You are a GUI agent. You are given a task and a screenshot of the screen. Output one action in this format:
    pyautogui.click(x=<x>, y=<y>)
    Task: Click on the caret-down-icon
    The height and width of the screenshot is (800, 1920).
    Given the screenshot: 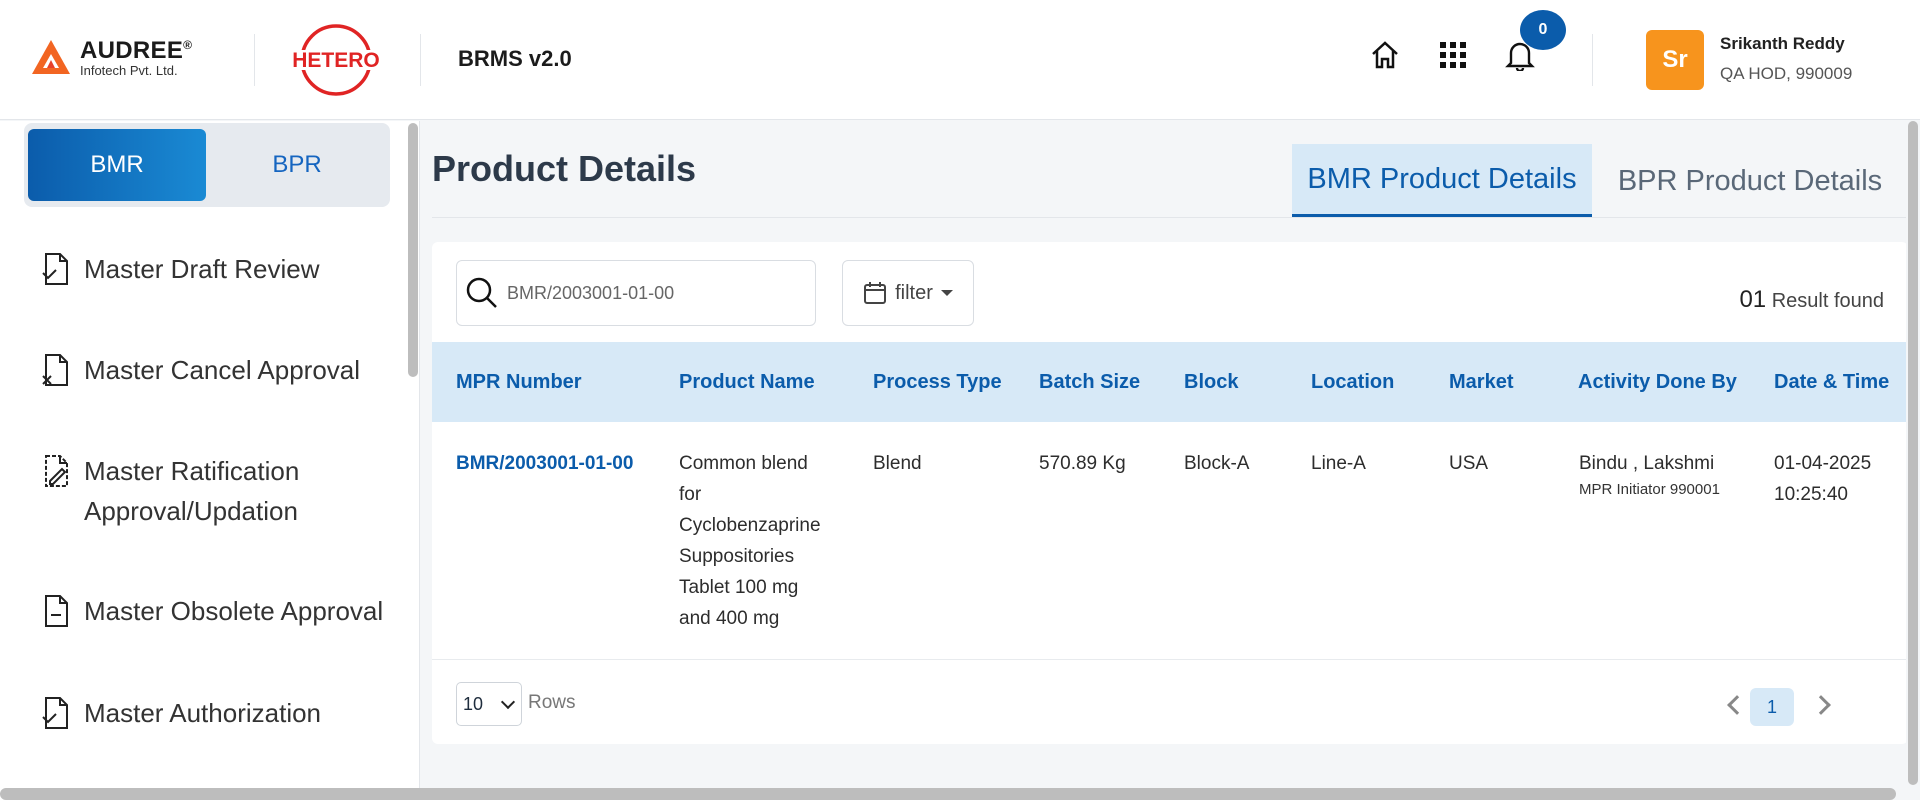 What is the action you would take?
    pyautogui.click(x=946, y=293)
    